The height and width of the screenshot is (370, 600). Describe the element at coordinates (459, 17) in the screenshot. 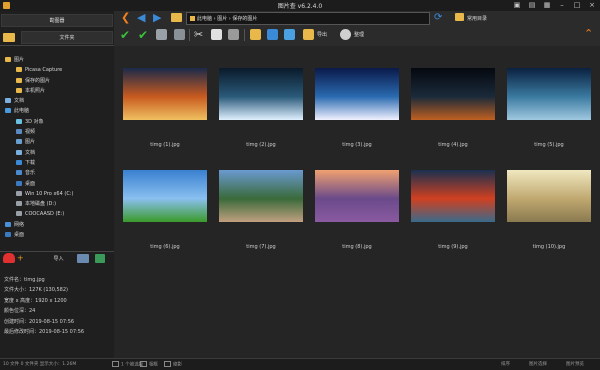

I see `favorite-folder-icon` at that location.